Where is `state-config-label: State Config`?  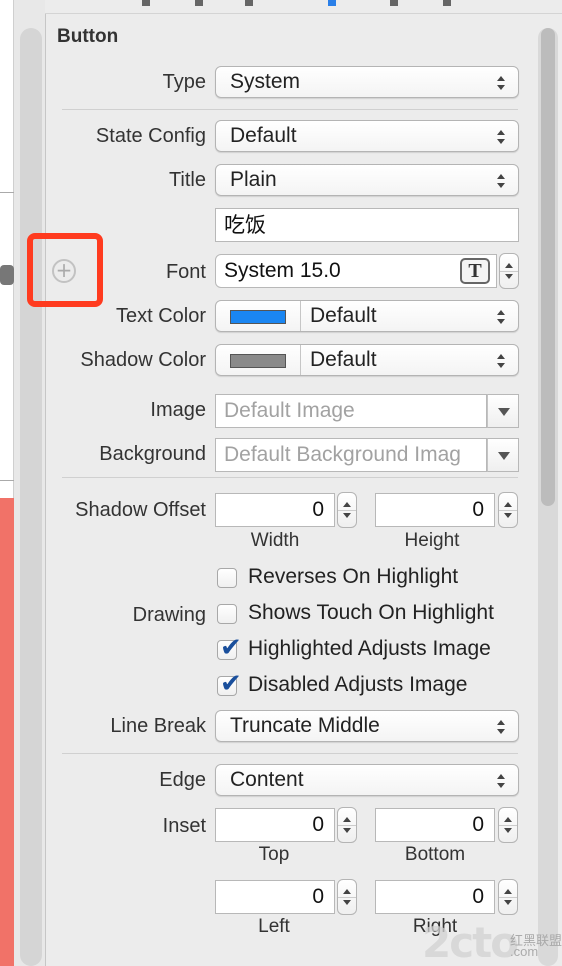 state-config-label: State Config is located at coordinates (150, 136).